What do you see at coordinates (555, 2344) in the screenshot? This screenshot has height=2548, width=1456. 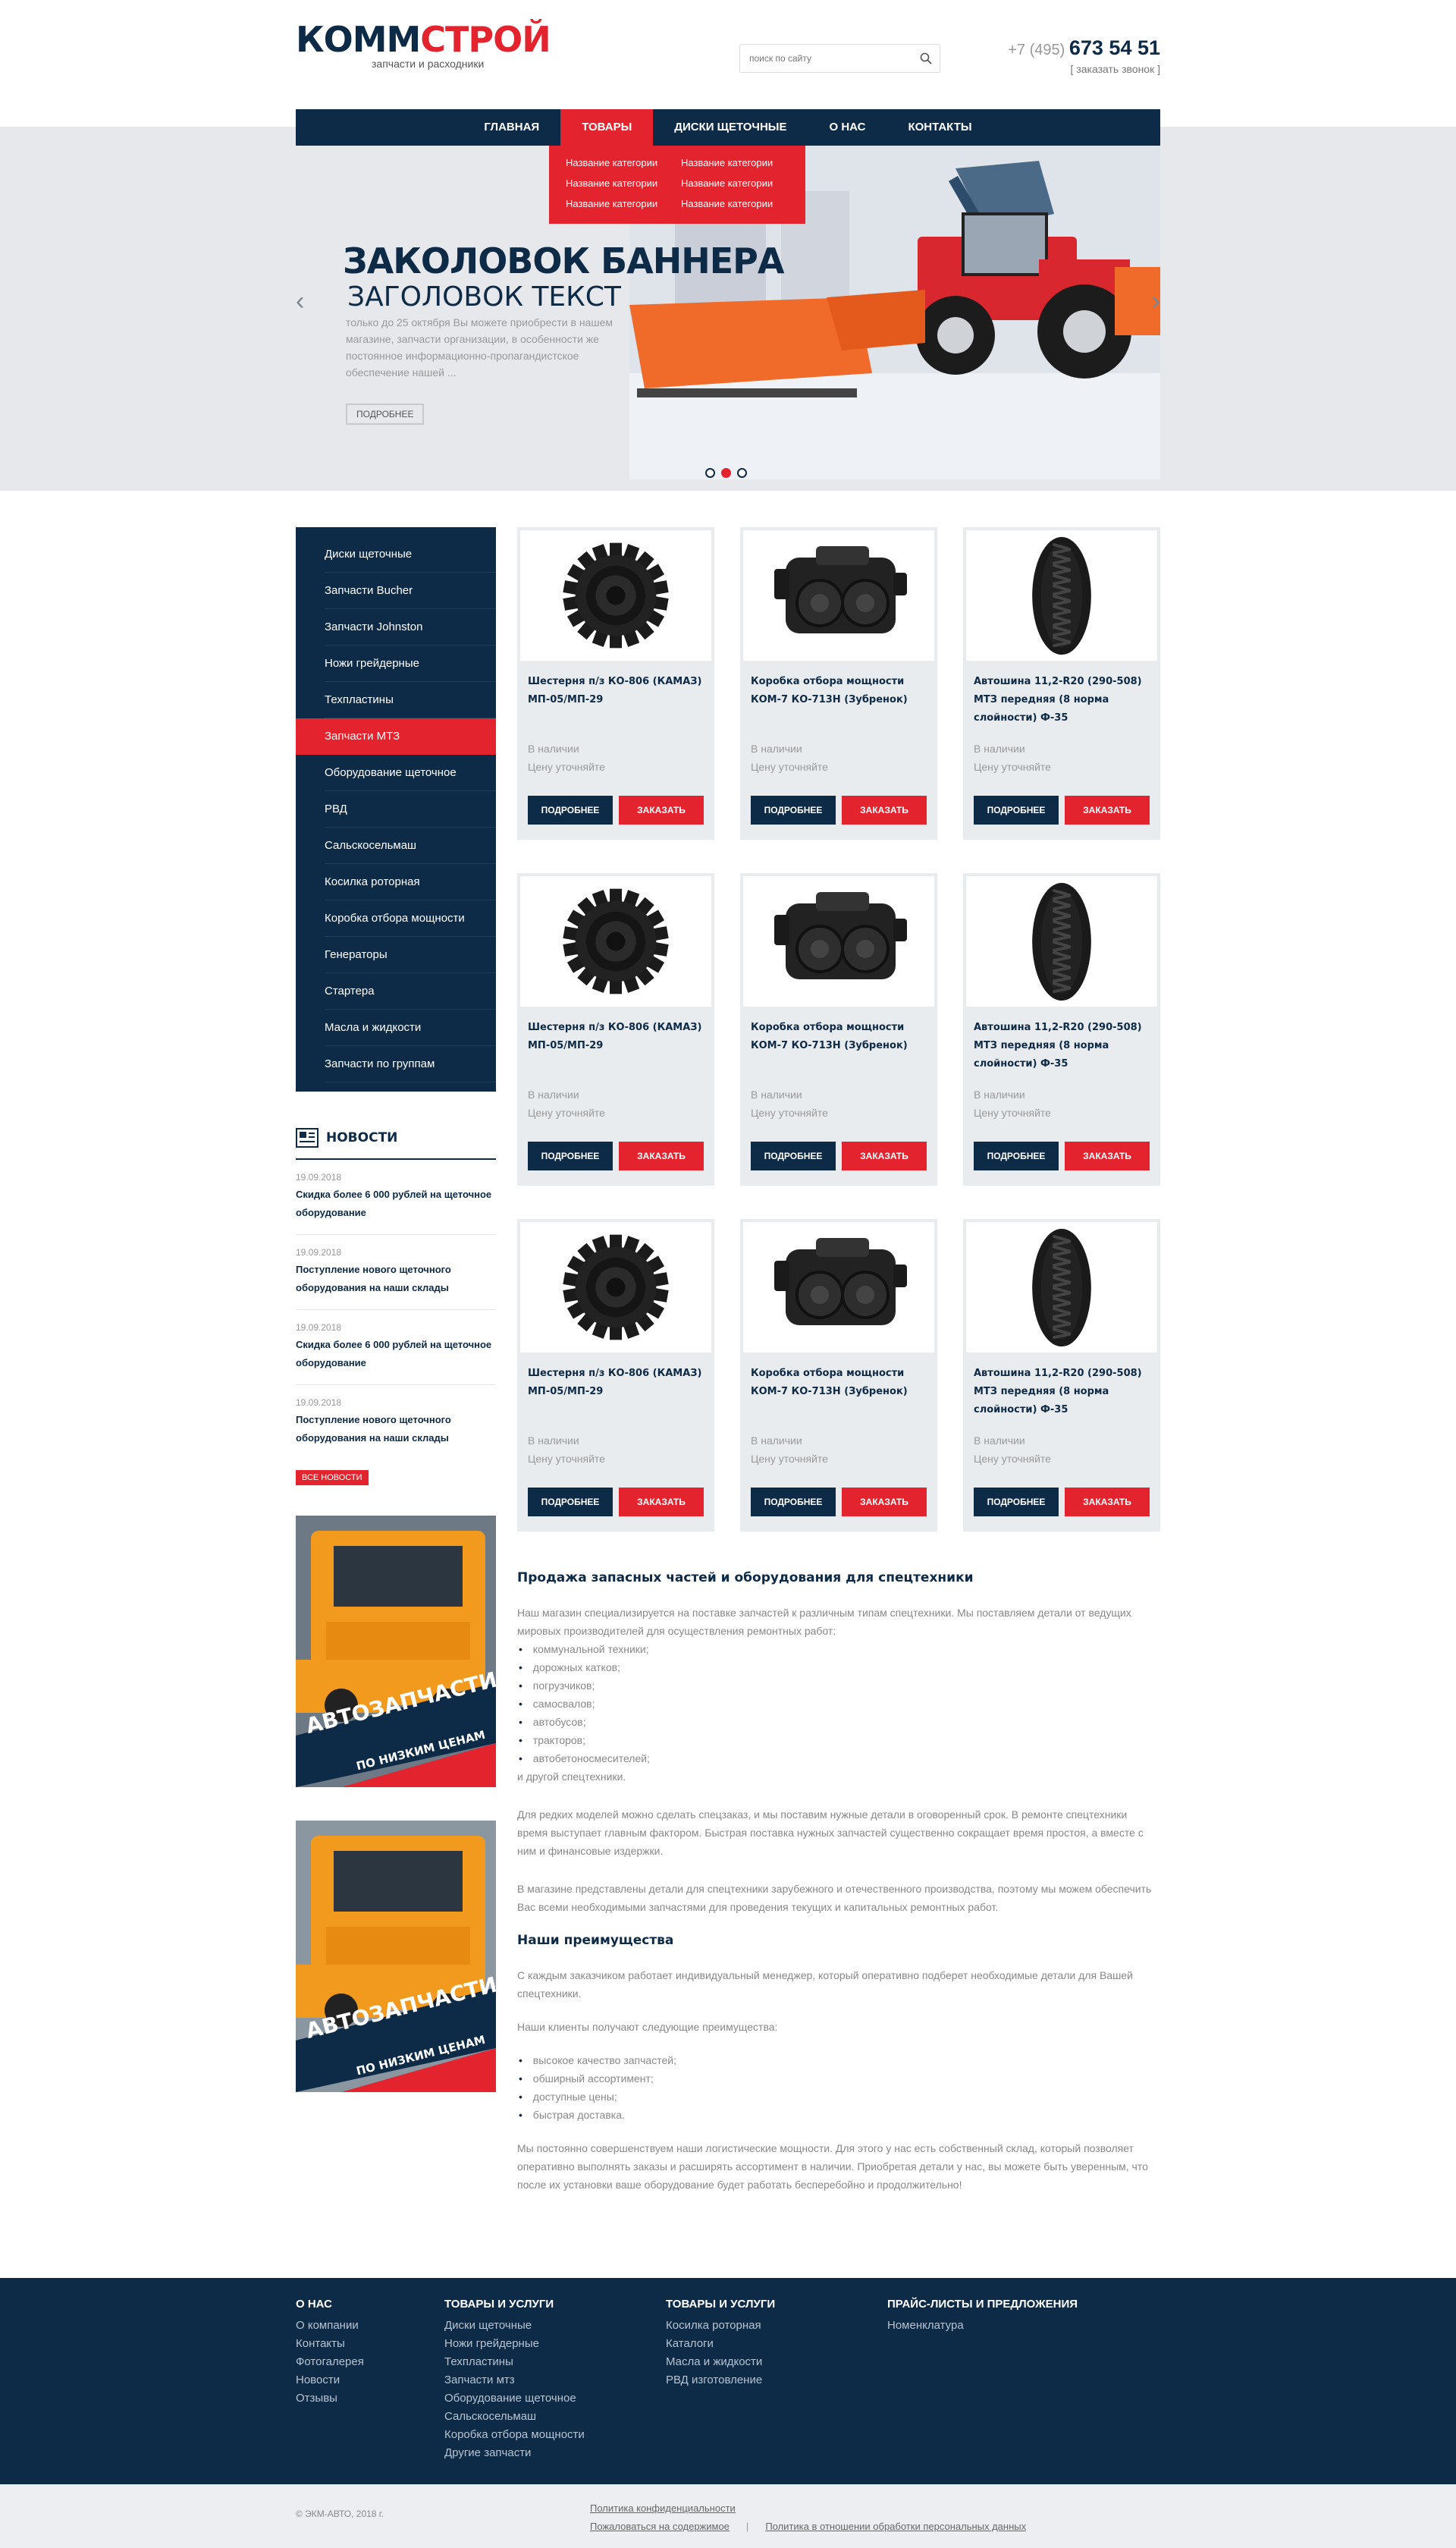 I see `footer-link: Ножи грейдерные` at bounding box center [555, 2344].